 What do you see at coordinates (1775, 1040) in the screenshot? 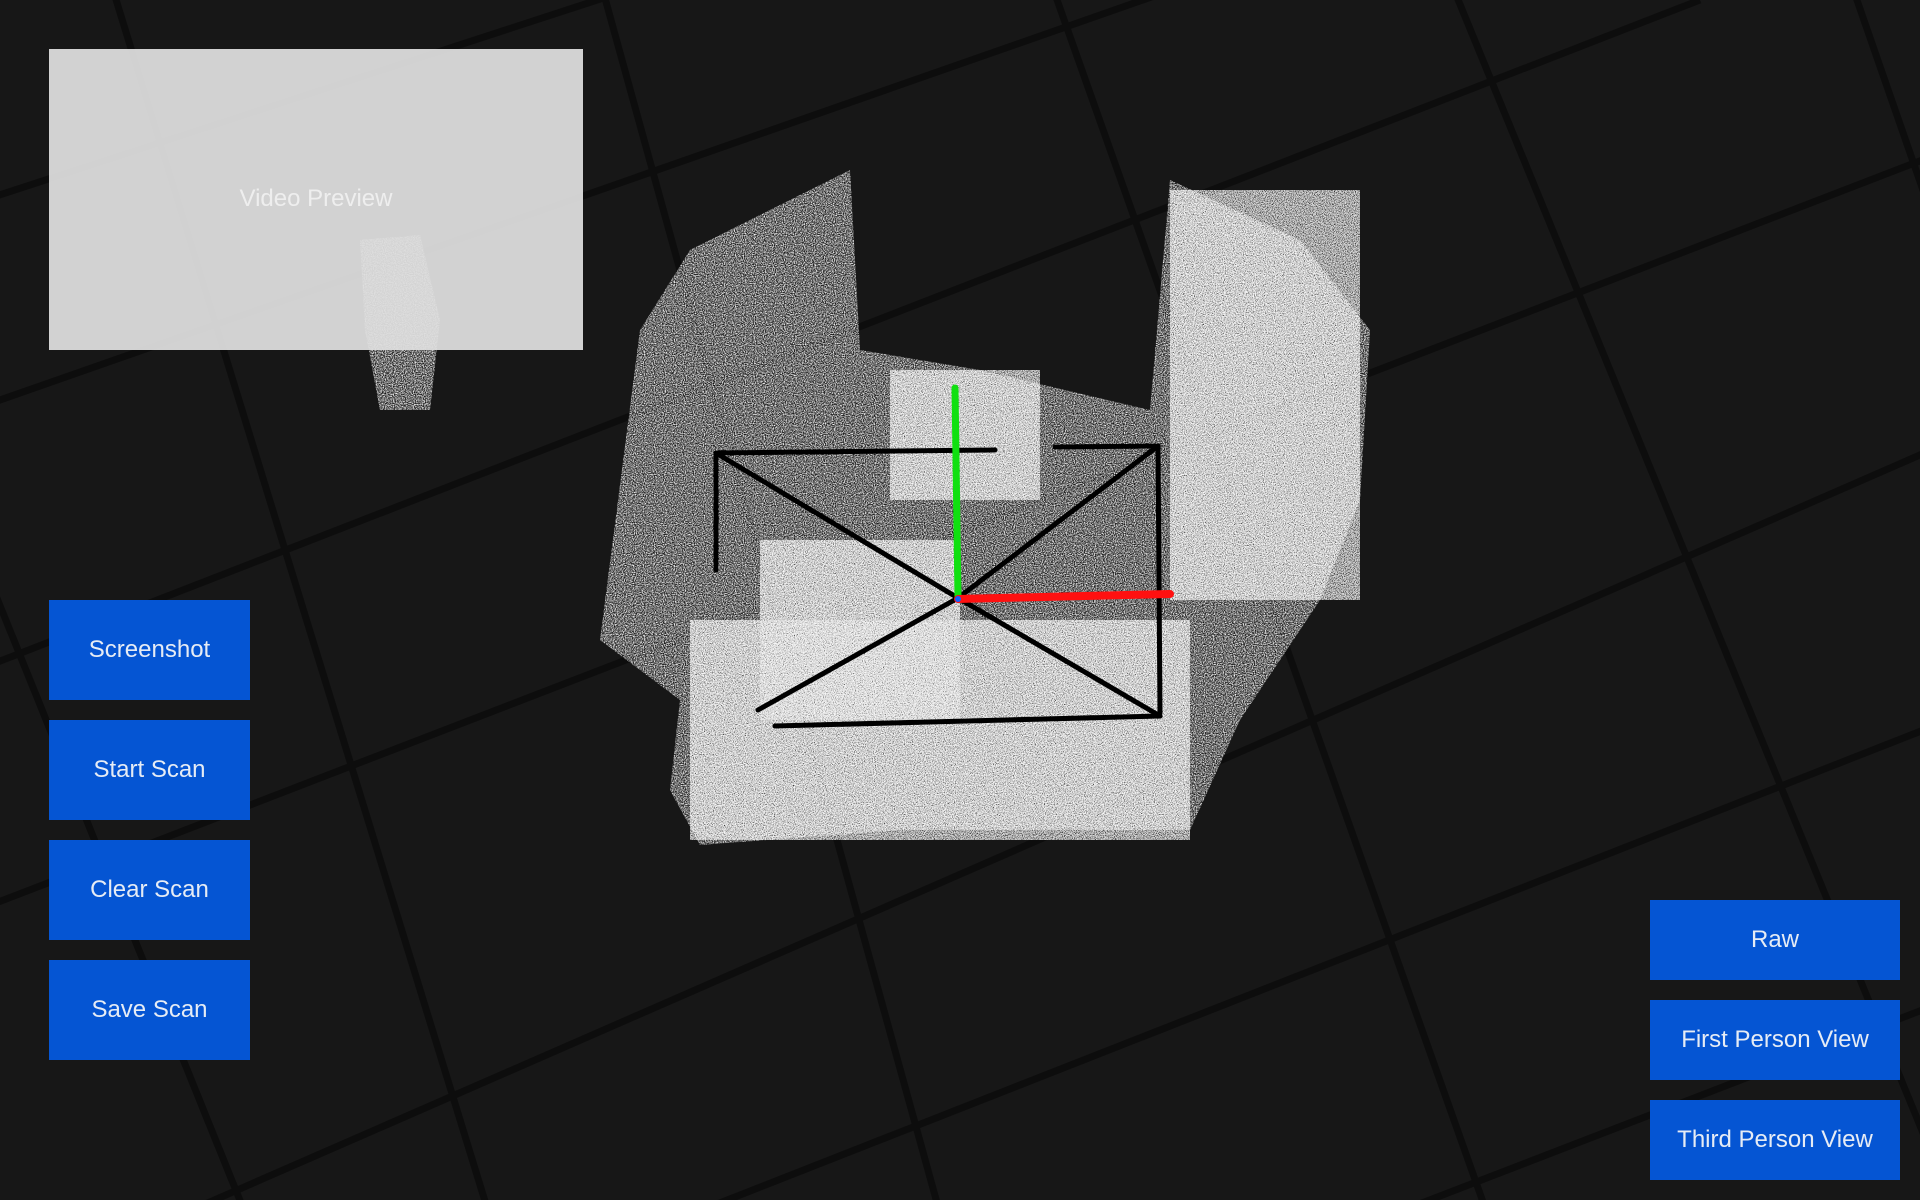
I see `first-person-view-button: First Person View` at bounding box center [1775, 1040].